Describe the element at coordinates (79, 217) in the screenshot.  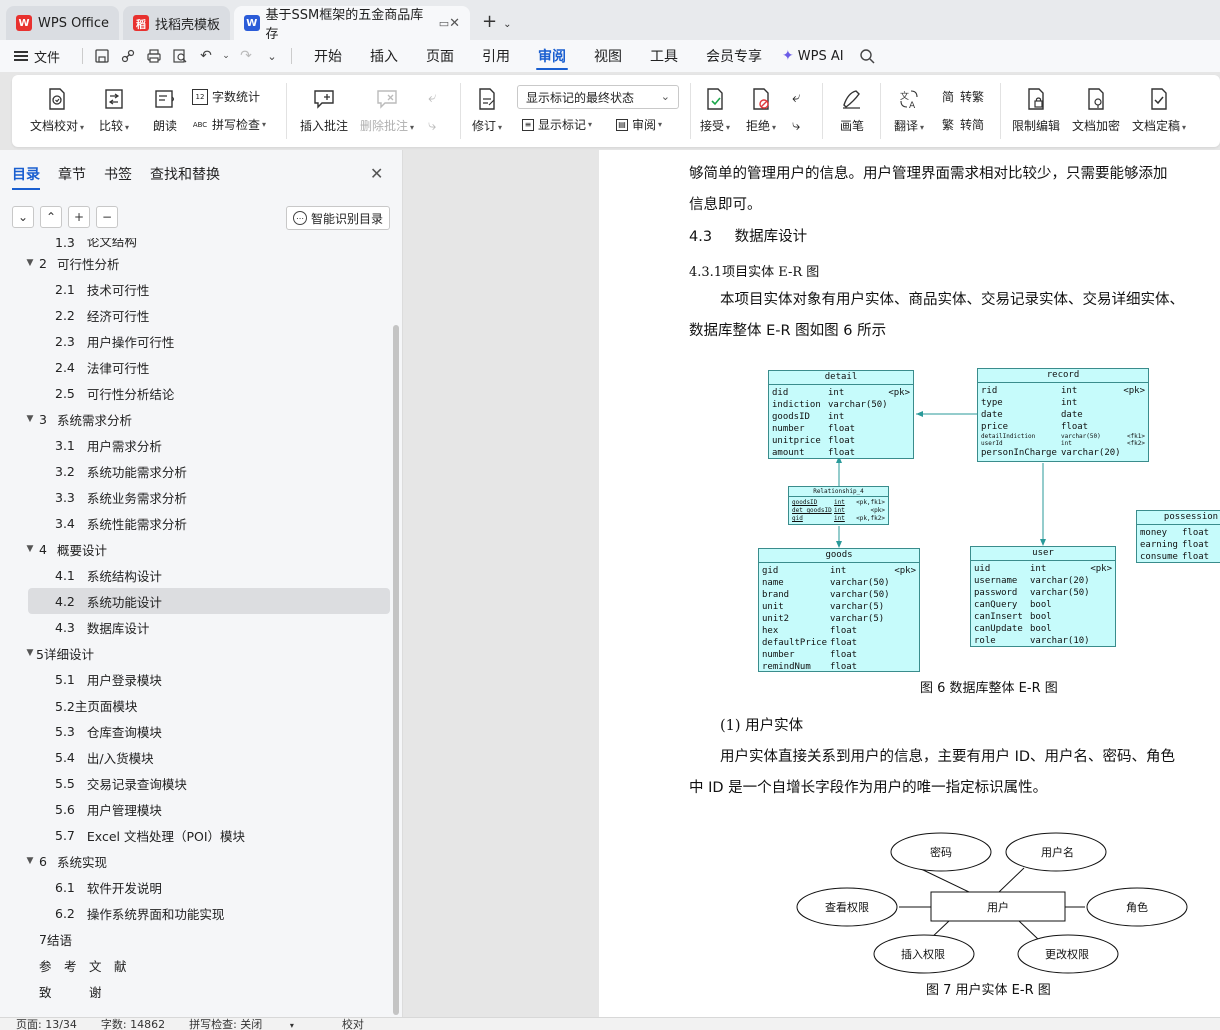
I see `add-heading-button: +` at that location.